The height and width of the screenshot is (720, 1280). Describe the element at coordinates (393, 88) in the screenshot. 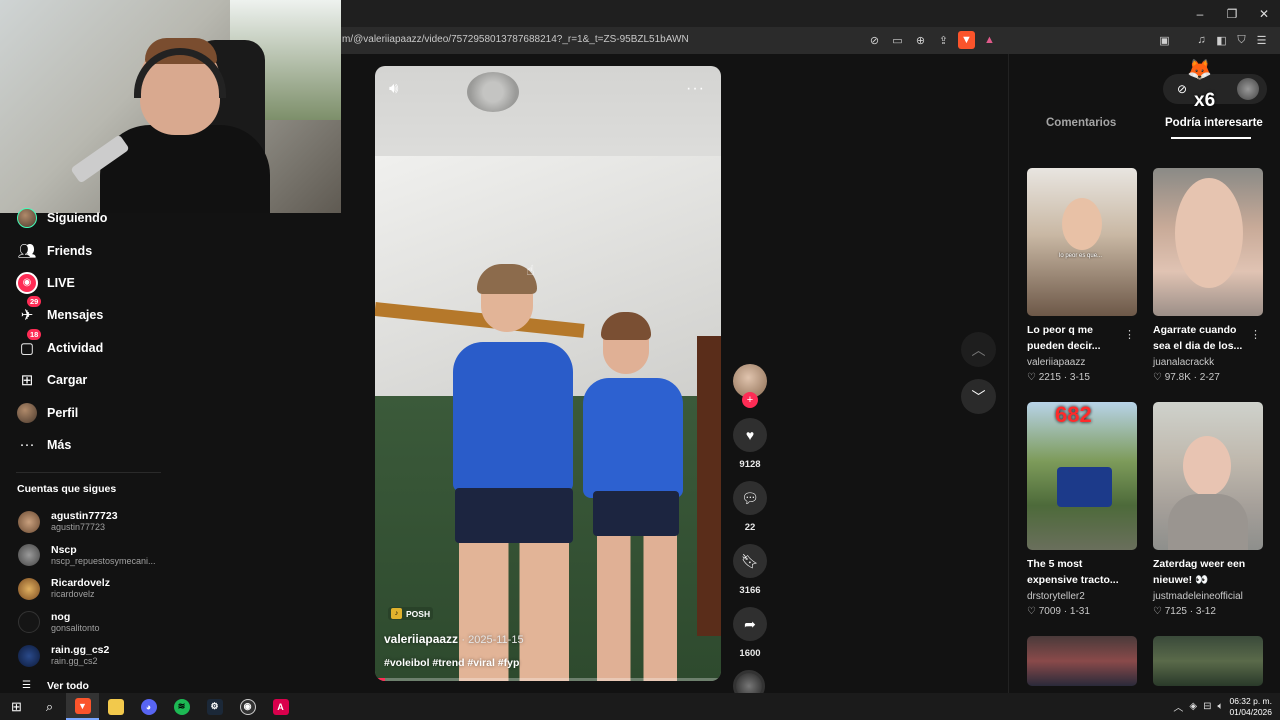

I see `volume-icon: 🔊︎` at that location.